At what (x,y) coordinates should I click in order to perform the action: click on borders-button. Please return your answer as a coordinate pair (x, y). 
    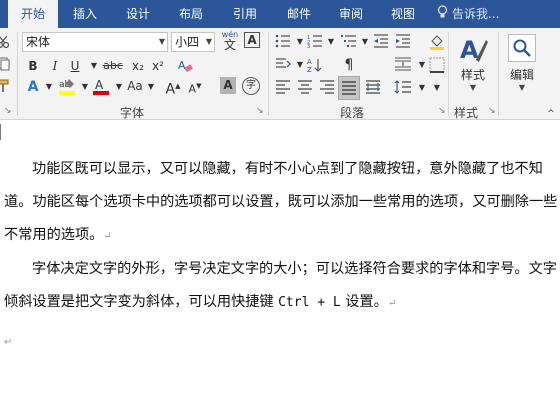
    Looking at the image, I should click on (437, 65).